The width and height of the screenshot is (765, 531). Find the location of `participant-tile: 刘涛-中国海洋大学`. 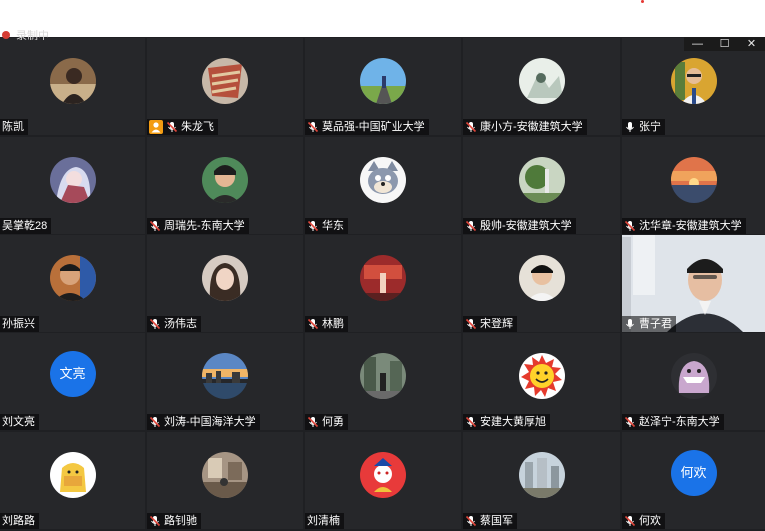

participant-tile: 刘涛-中国海洋大学 is located at coordinates (225, 381).